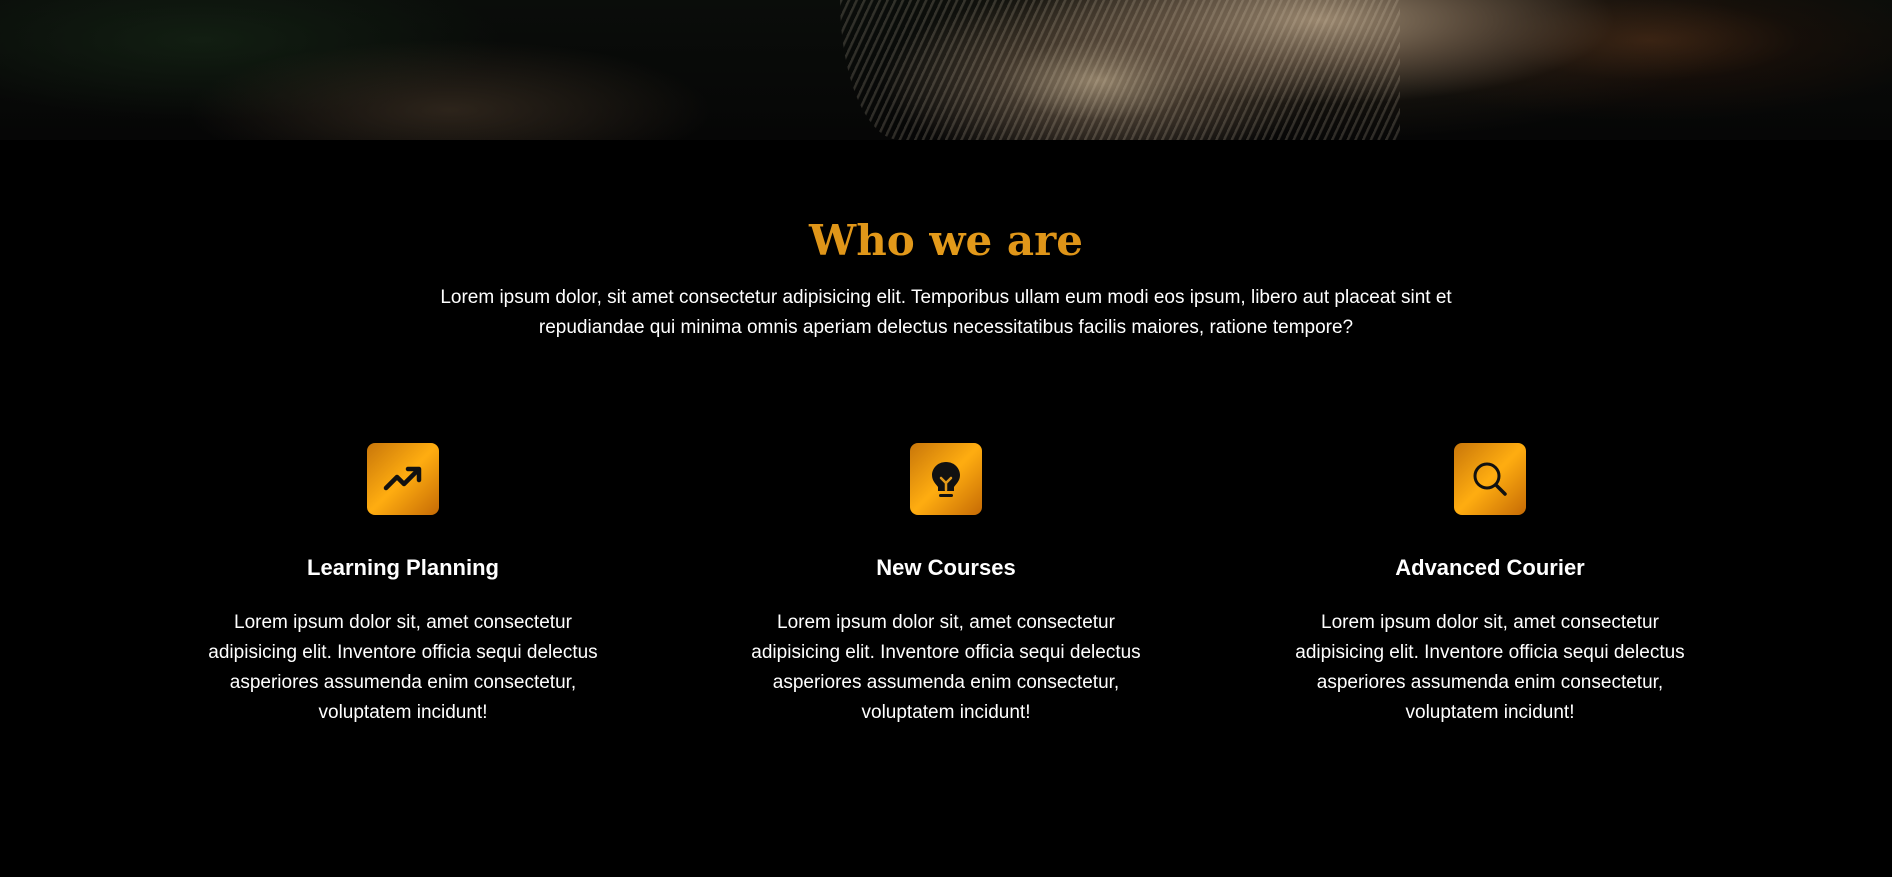  What do you see at coordinates (1490, 479) in the screenshot?
I see `search-icon` at bounding box center [1490, 479].